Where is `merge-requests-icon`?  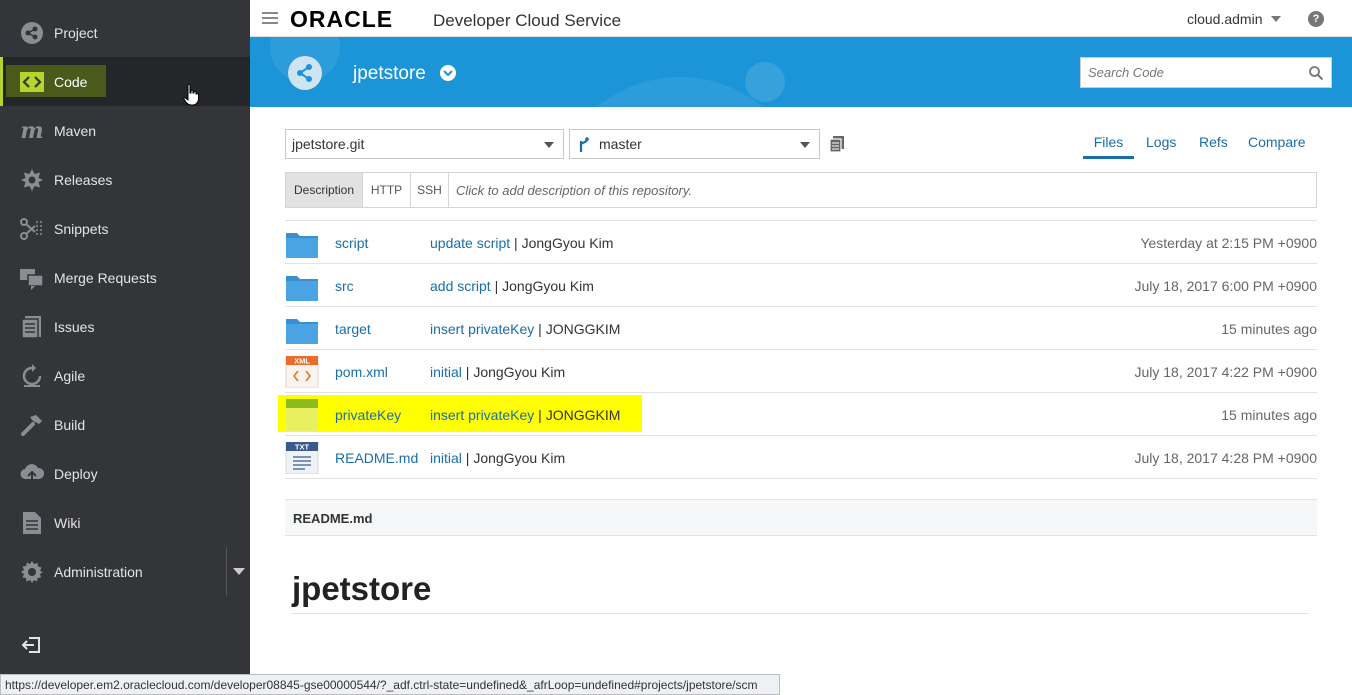 merge-requests-icon is located at coordinates (32, 278).